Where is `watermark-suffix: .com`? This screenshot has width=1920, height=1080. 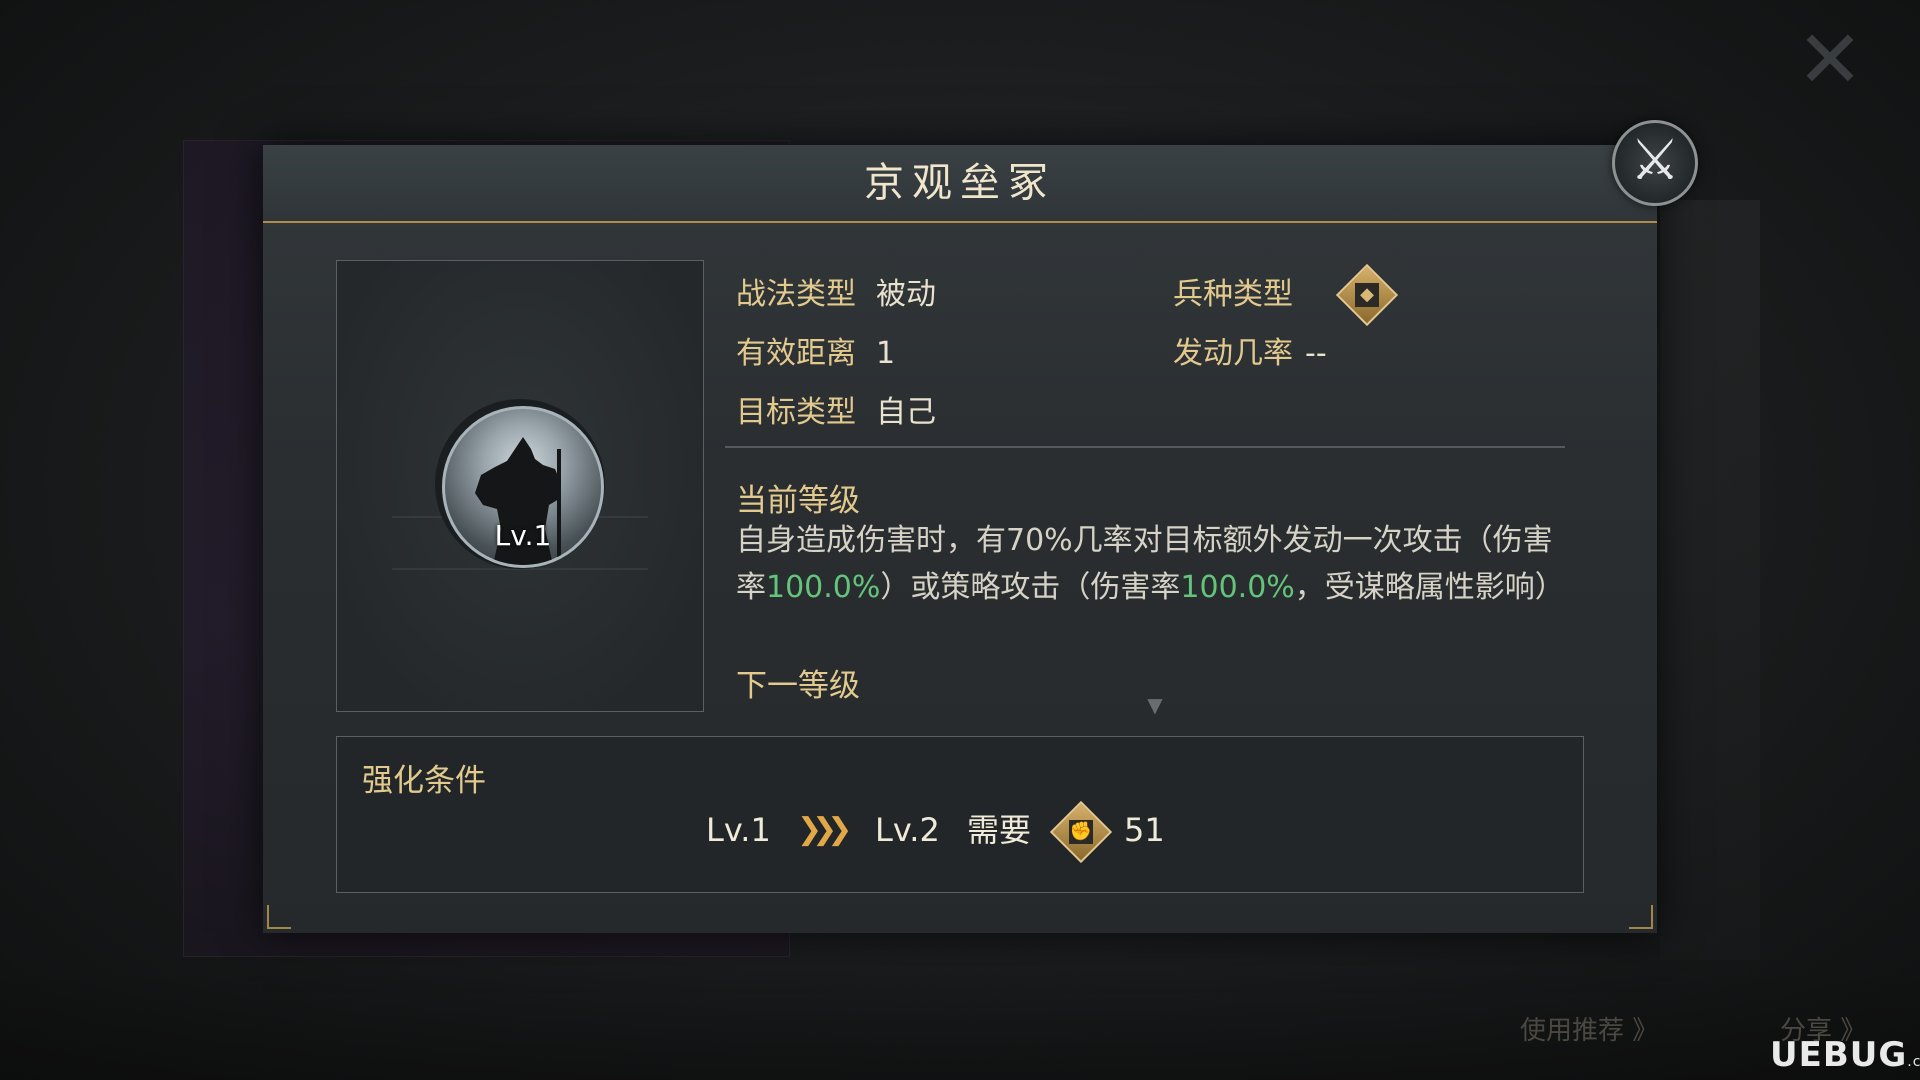 watermark-suffix: .com is located at coordinates (1913, 1062).